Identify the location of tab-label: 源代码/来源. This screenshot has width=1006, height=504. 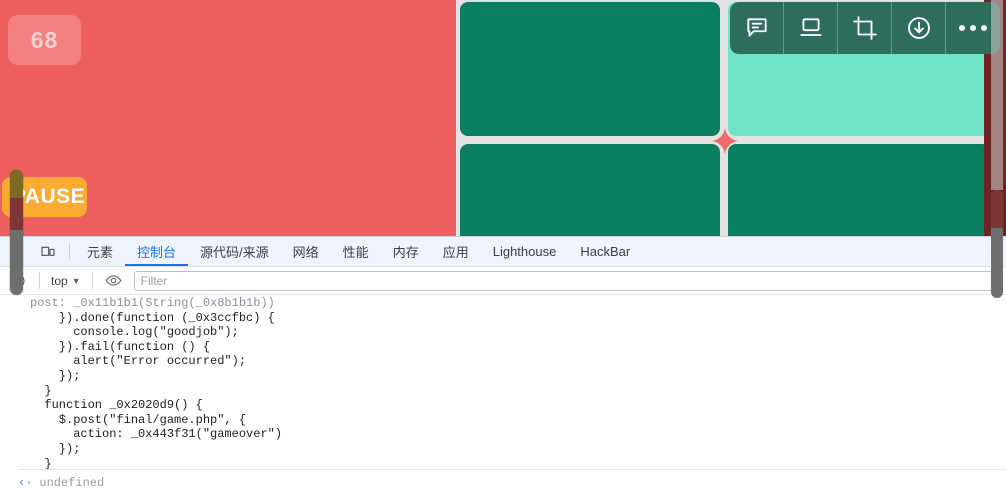
(234, 252).